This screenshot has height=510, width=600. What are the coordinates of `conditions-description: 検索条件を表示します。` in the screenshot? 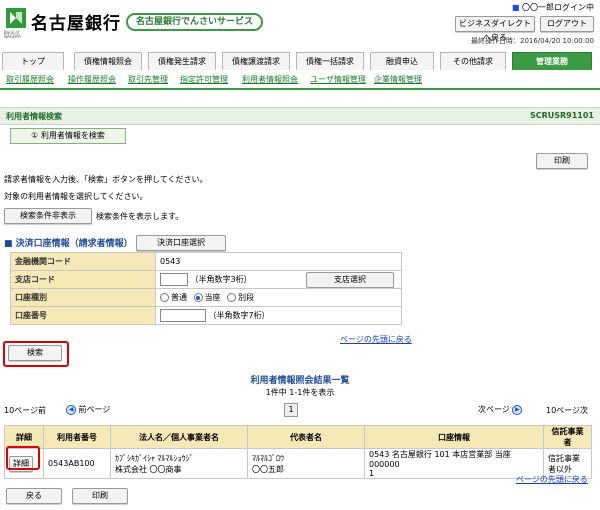 It's located at (140, 216).